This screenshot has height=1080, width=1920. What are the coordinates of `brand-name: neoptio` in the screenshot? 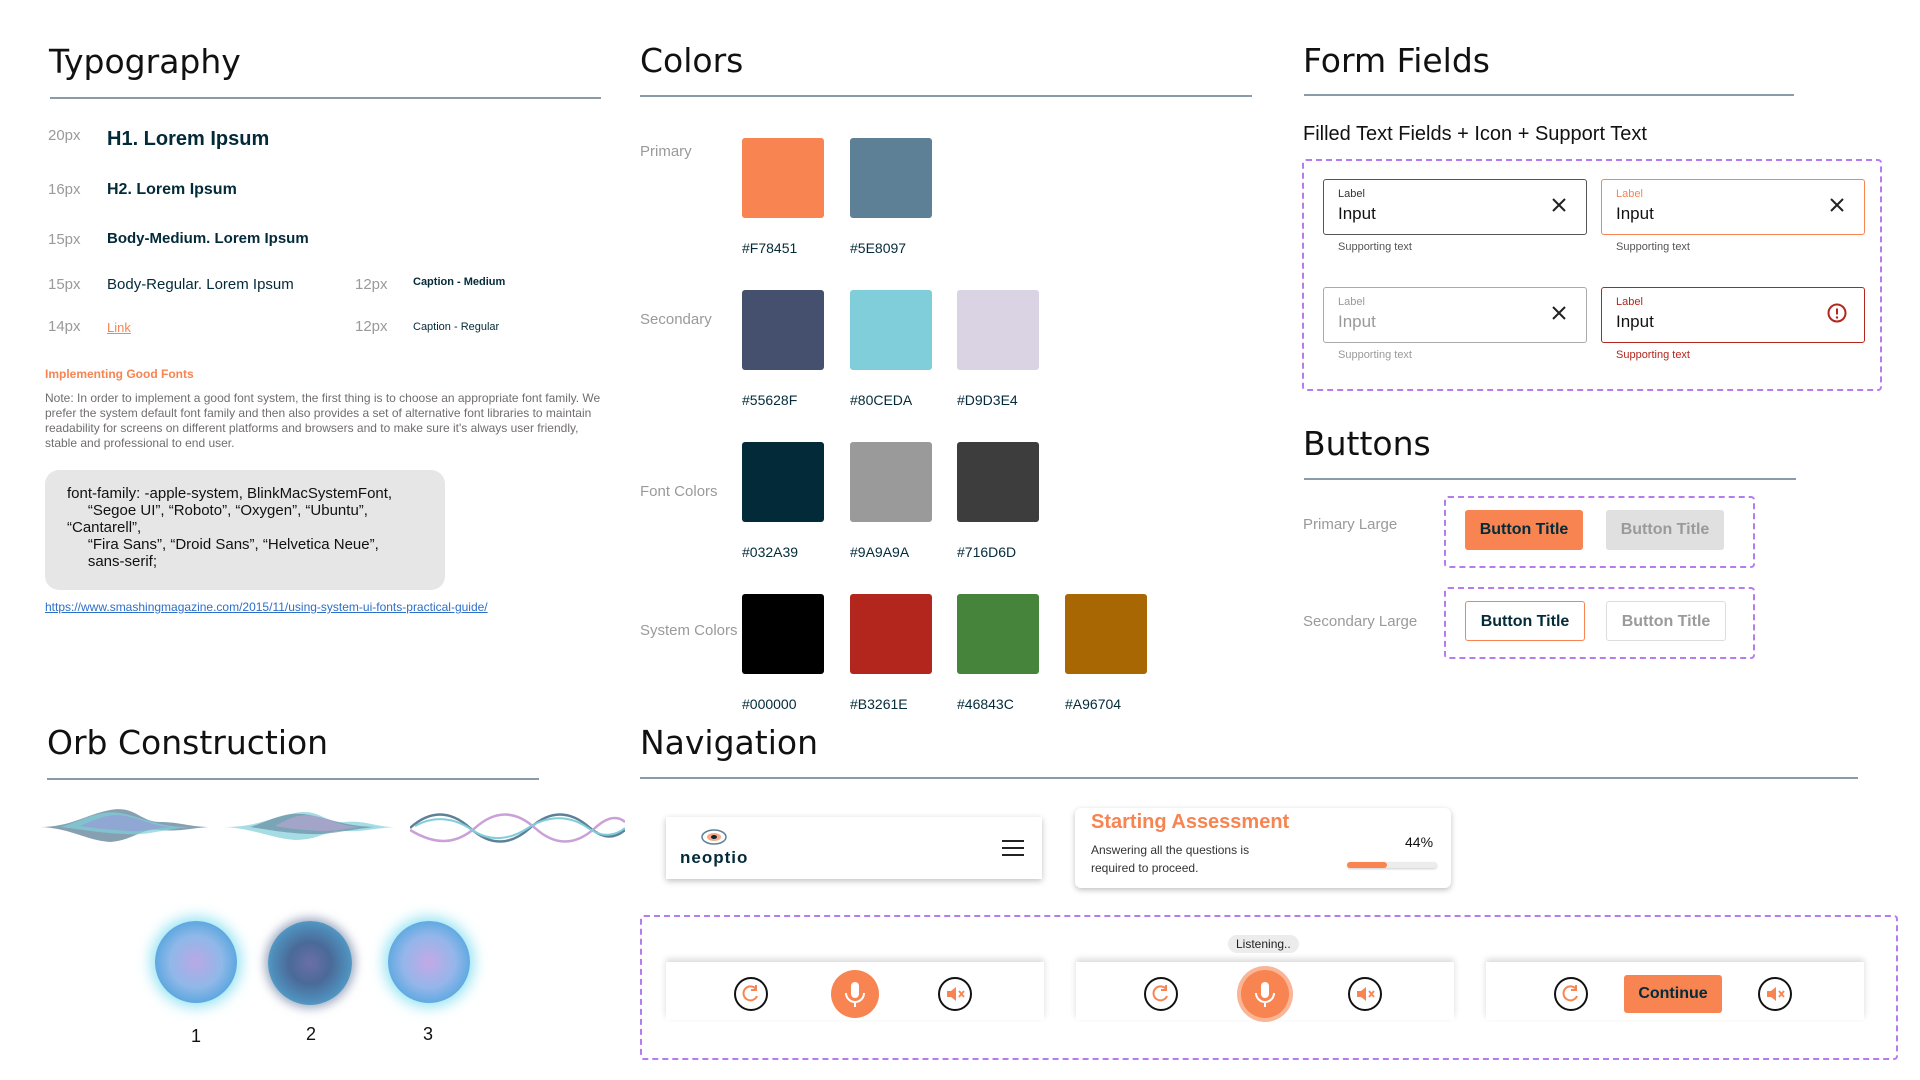 It's located at (714, 857).